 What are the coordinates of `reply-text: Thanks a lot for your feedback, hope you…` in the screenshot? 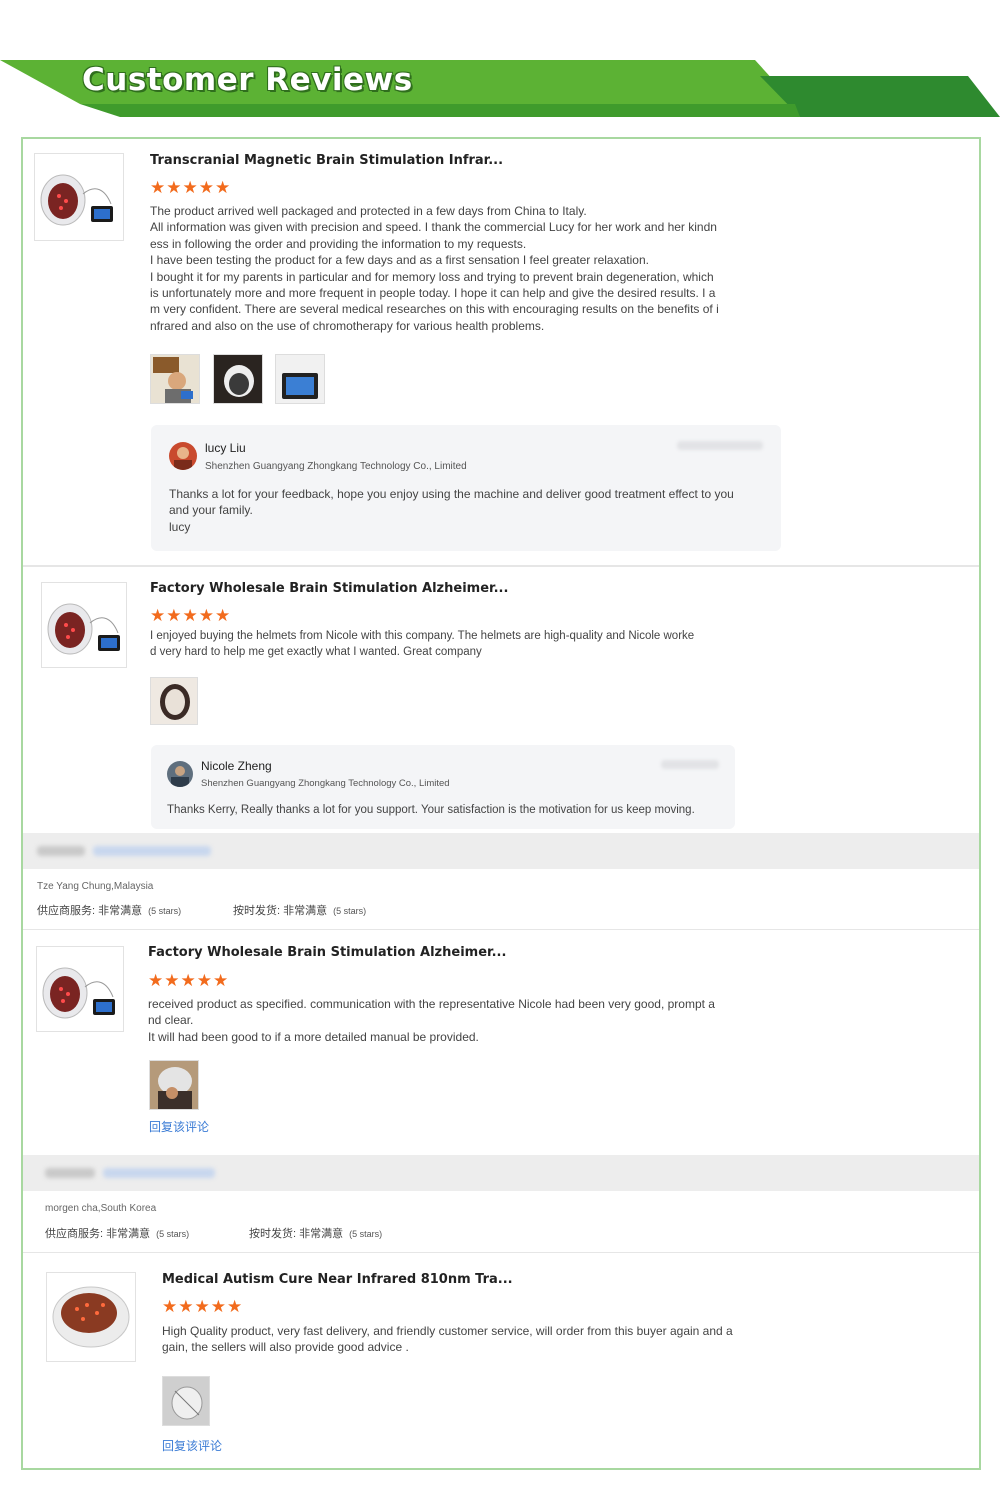 It's located at (451, 510).